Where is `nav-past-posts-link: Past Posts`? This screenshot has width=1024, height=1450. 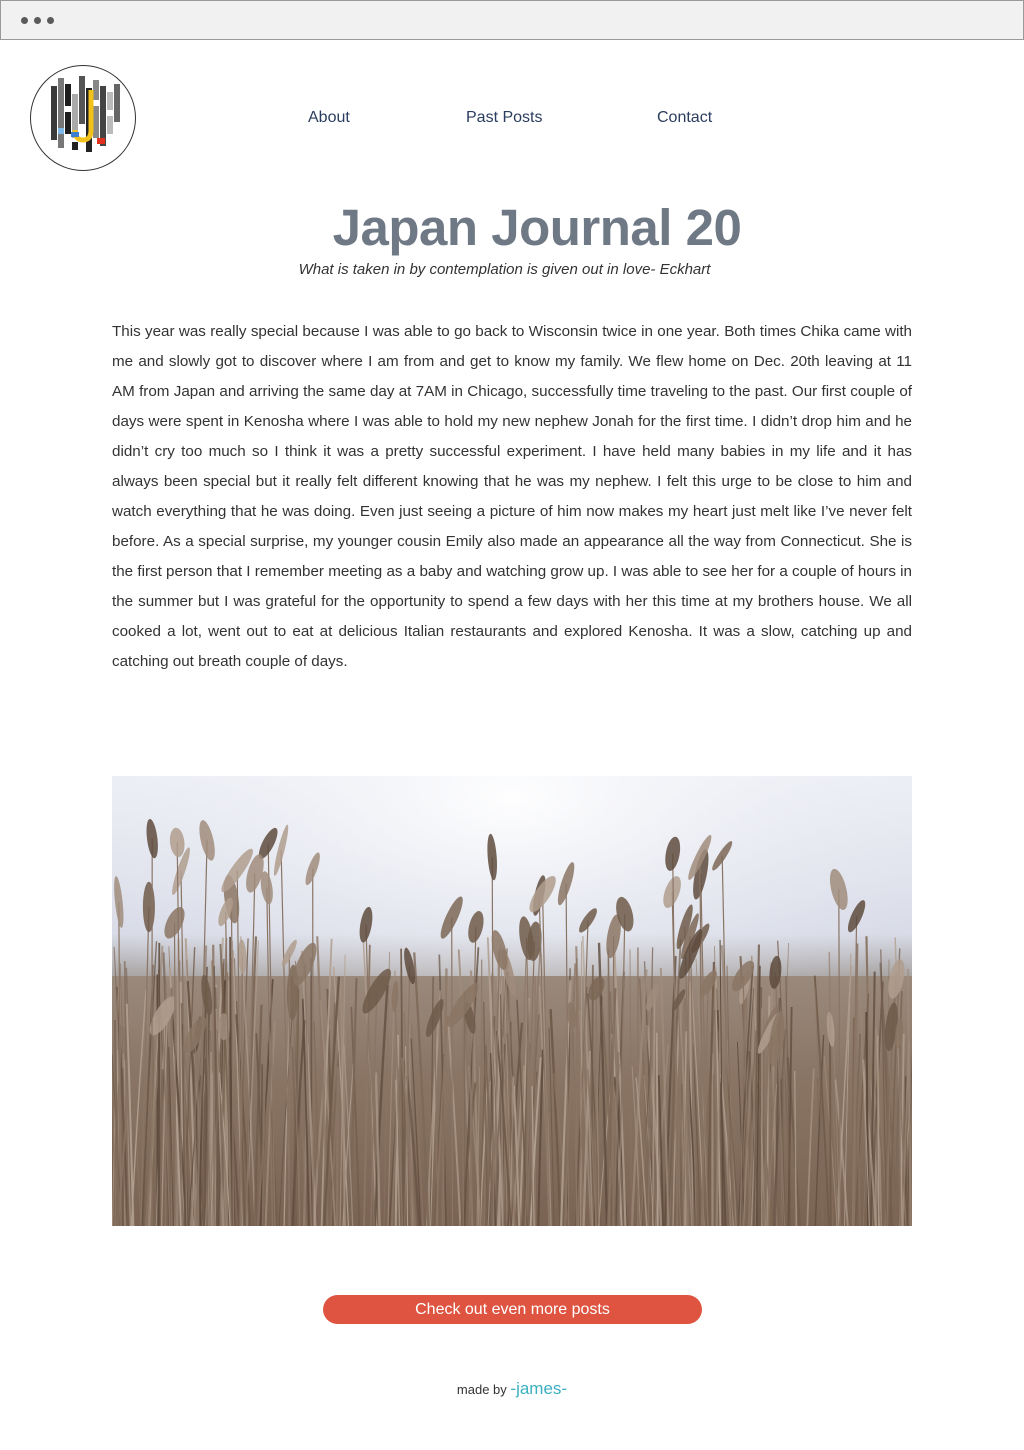 nav-past-posts-link: Past Posts is located at coordinates (504, 118).